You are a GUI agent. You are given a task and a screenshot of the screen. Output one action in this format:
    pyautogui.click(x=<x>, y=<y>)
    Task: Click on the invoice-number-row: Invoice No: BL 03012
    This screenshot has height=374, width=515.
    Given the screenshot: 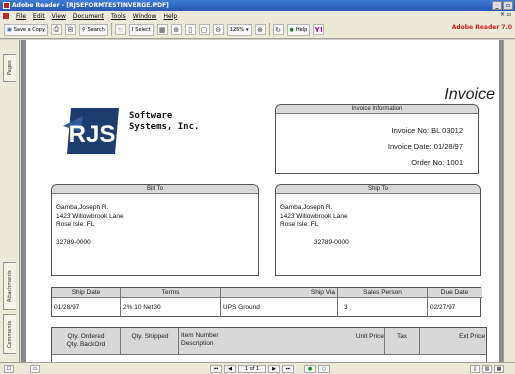 What is the action you would take?
    pyautogui.click(x=427, y=130)
    